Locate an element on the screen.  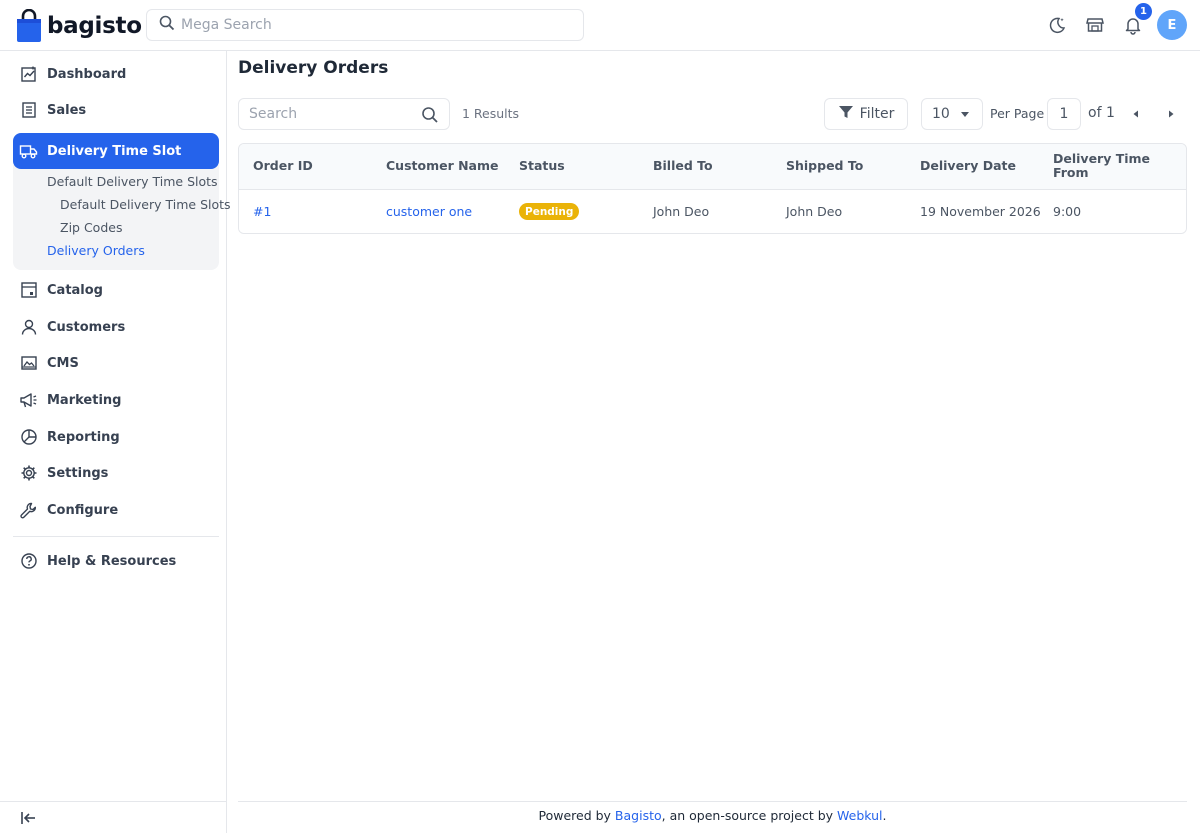
webkul-link: Webkul is located at coordinates (860, 815).